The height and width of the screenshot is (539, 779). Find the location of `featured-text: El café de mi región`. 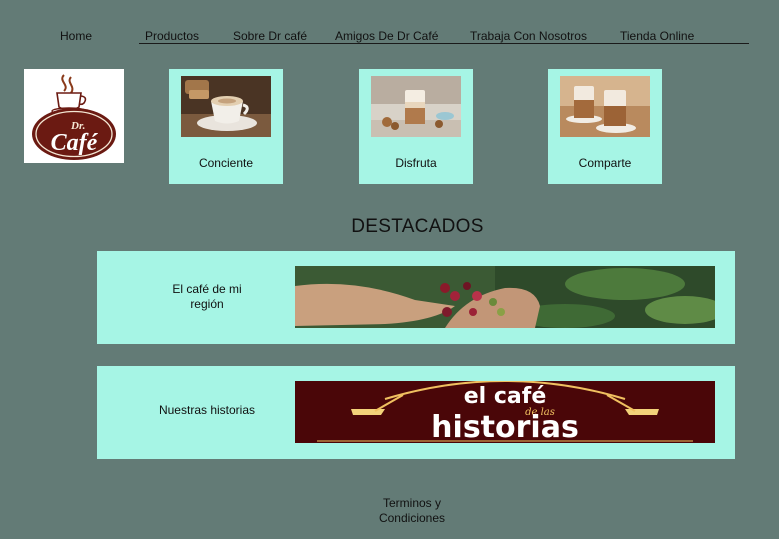

featured-text: El café de mi región is located at coordinates (207, 296).